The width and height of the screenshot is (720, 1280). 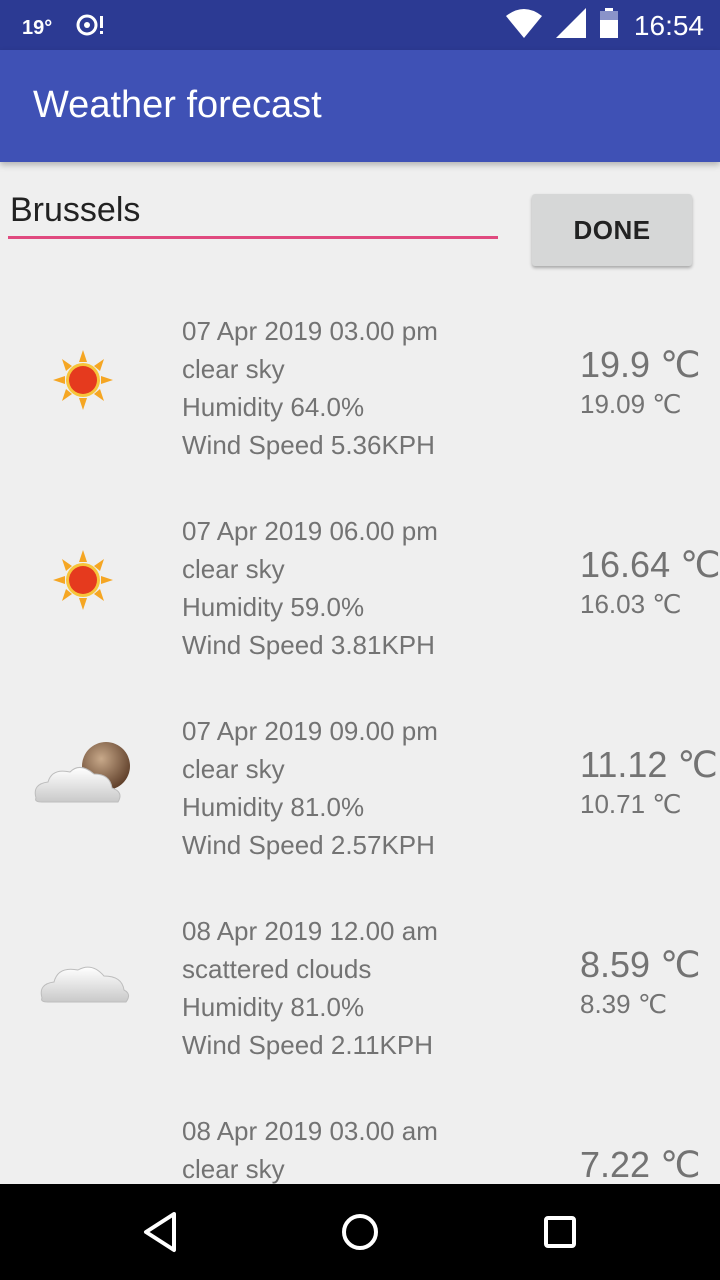 What do you see at coordinates (310, 931) in the screenshot?
I see `forecast-datetime: 08 Apr 2019 12.00 am` at bounding box center [310, 931].